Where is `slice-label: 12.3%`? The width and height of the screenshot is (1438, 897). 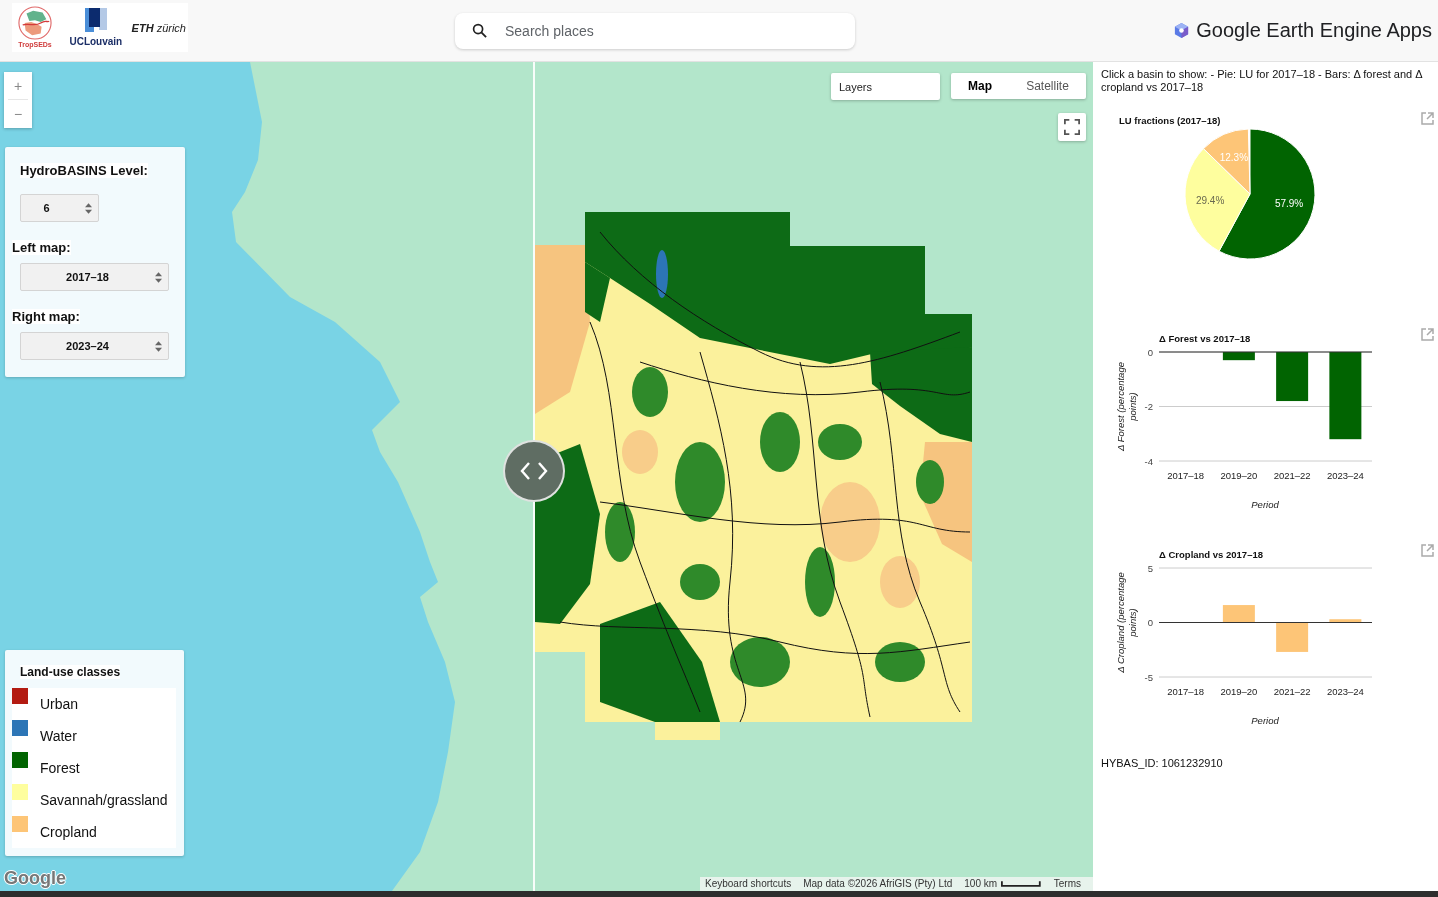 slice-label: 12.3% is located at coordinates (1234, 157).